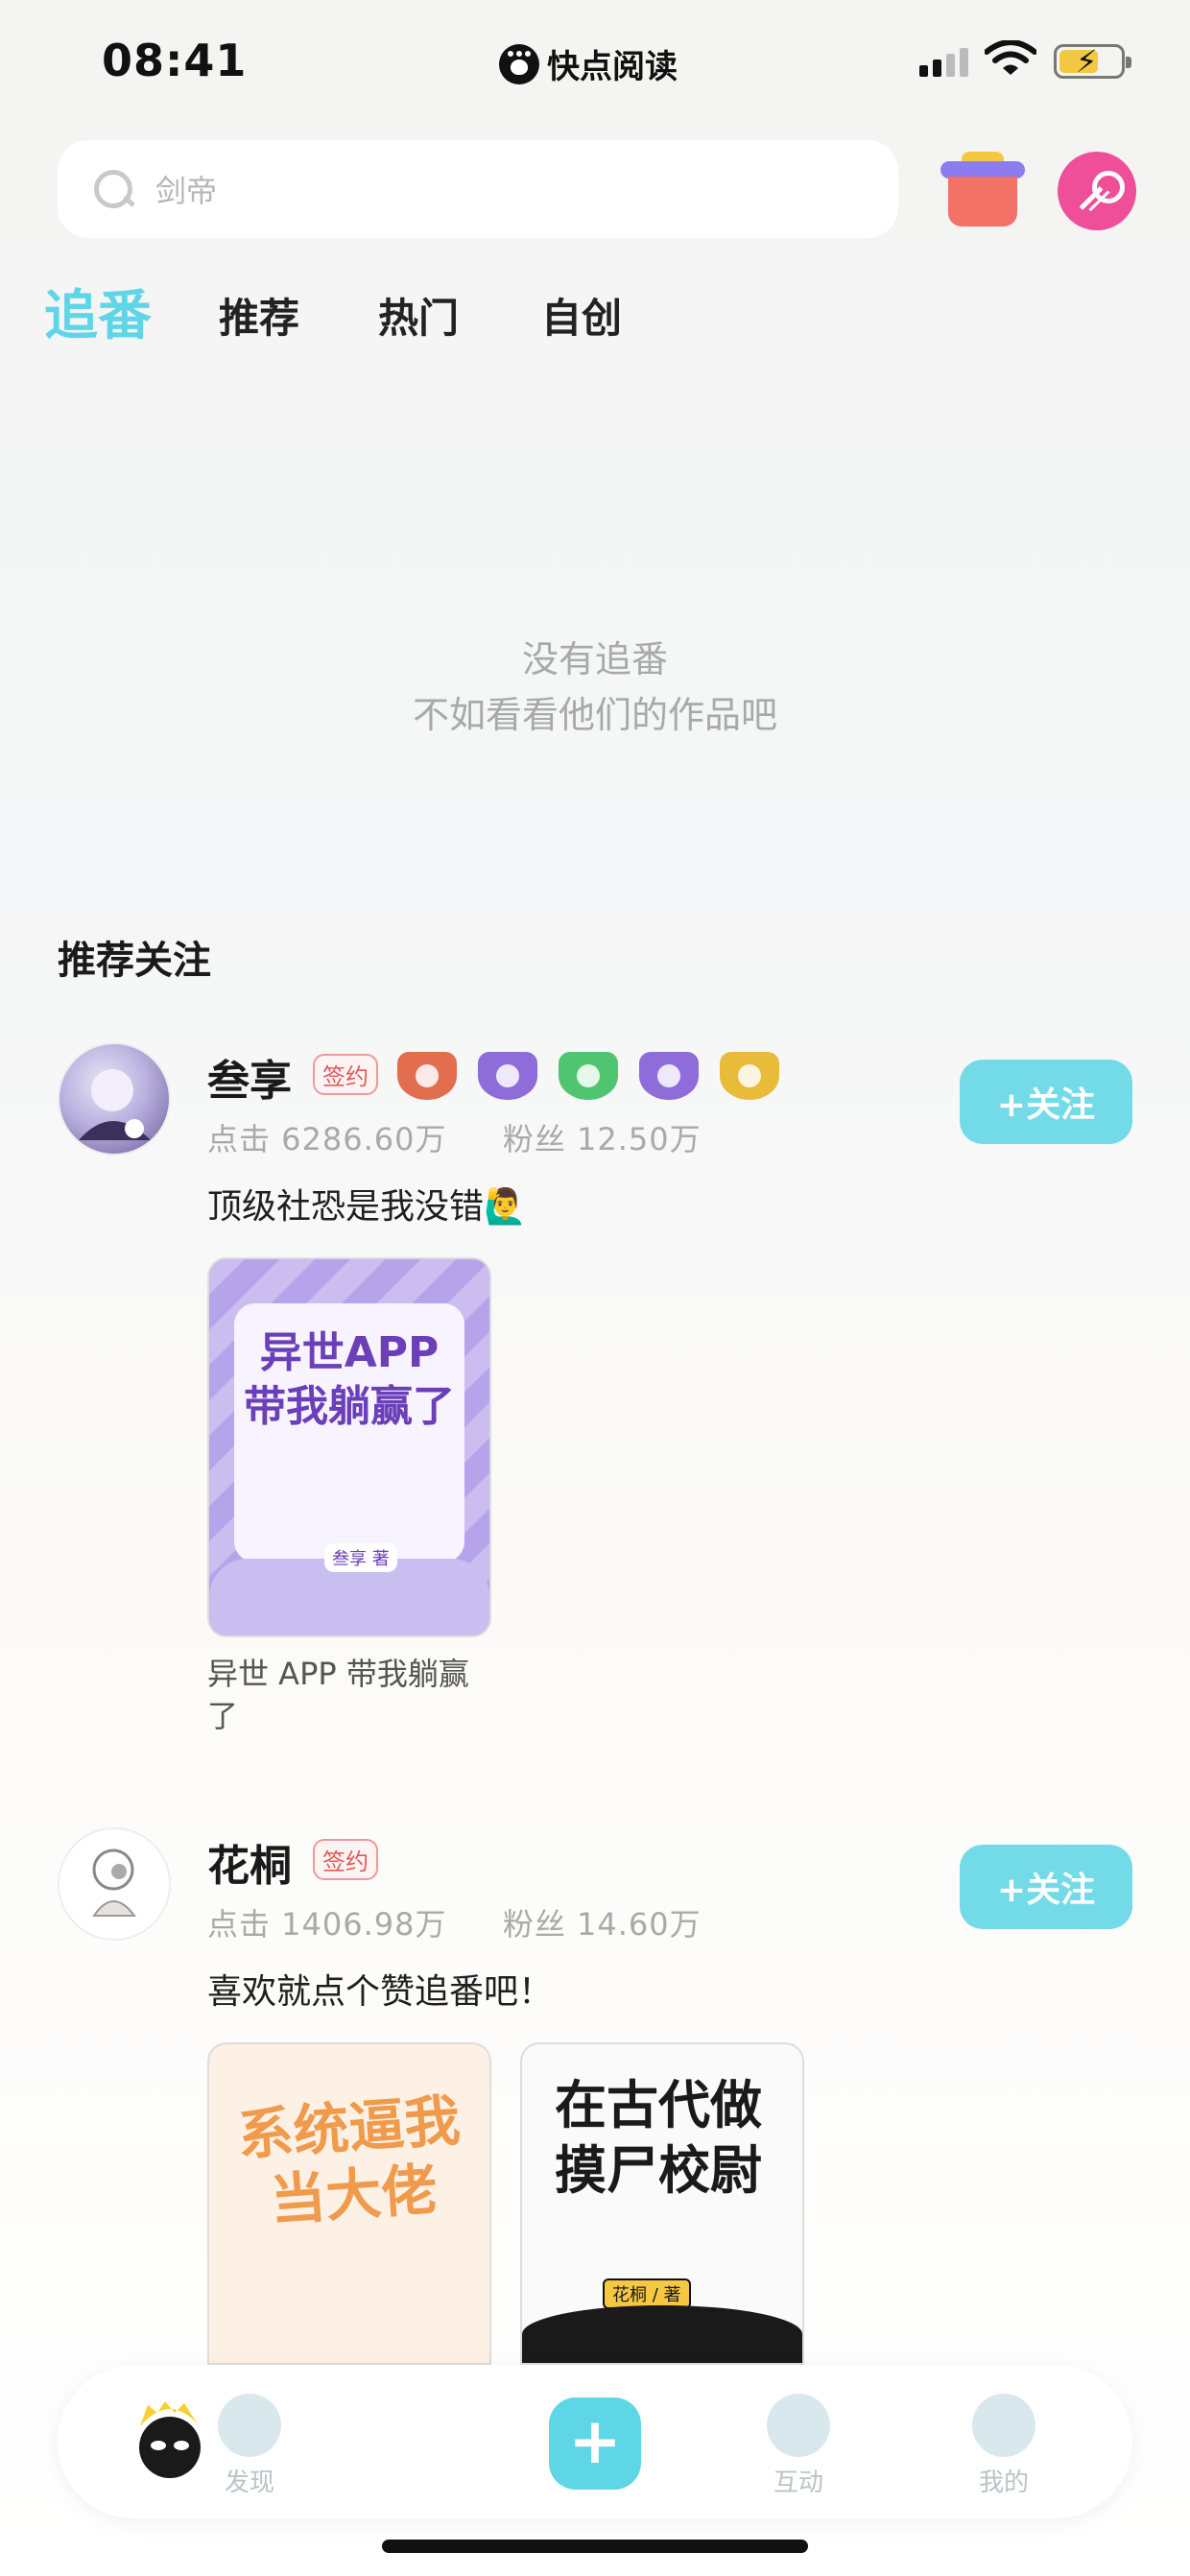  What do you see at coordinates (983, 190) in the screenshot?
I see `gift-icon` at bounding box center [983, 190].